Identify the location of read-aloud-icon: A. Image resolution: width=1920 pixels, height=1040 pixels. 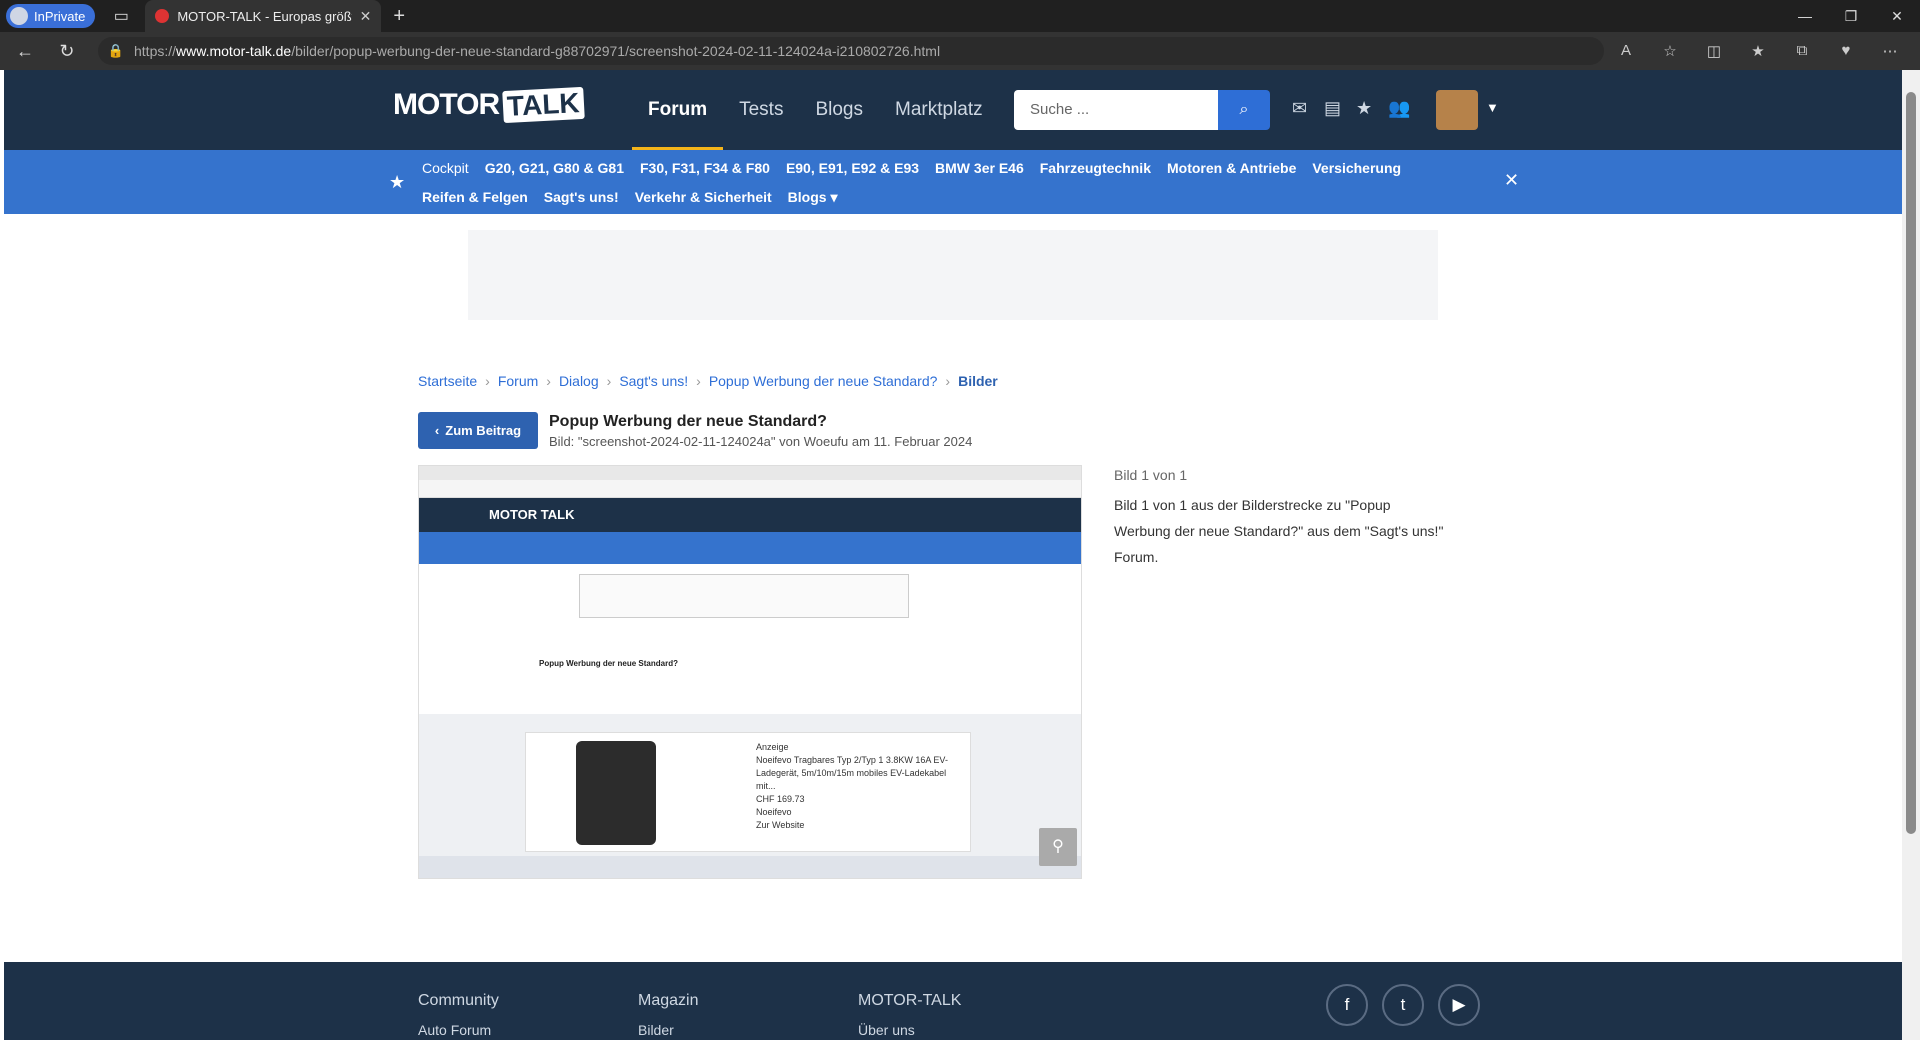
(1626, 51).